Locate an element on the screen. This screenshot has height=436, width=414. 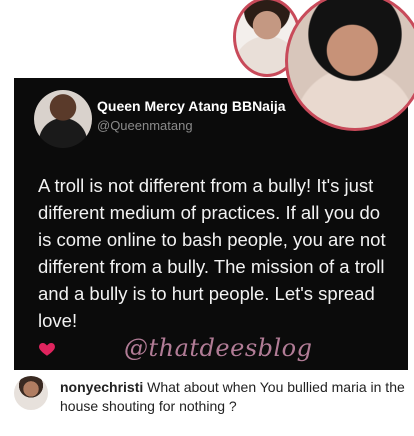
commenter-avatar is located at coordinates (31, 393).